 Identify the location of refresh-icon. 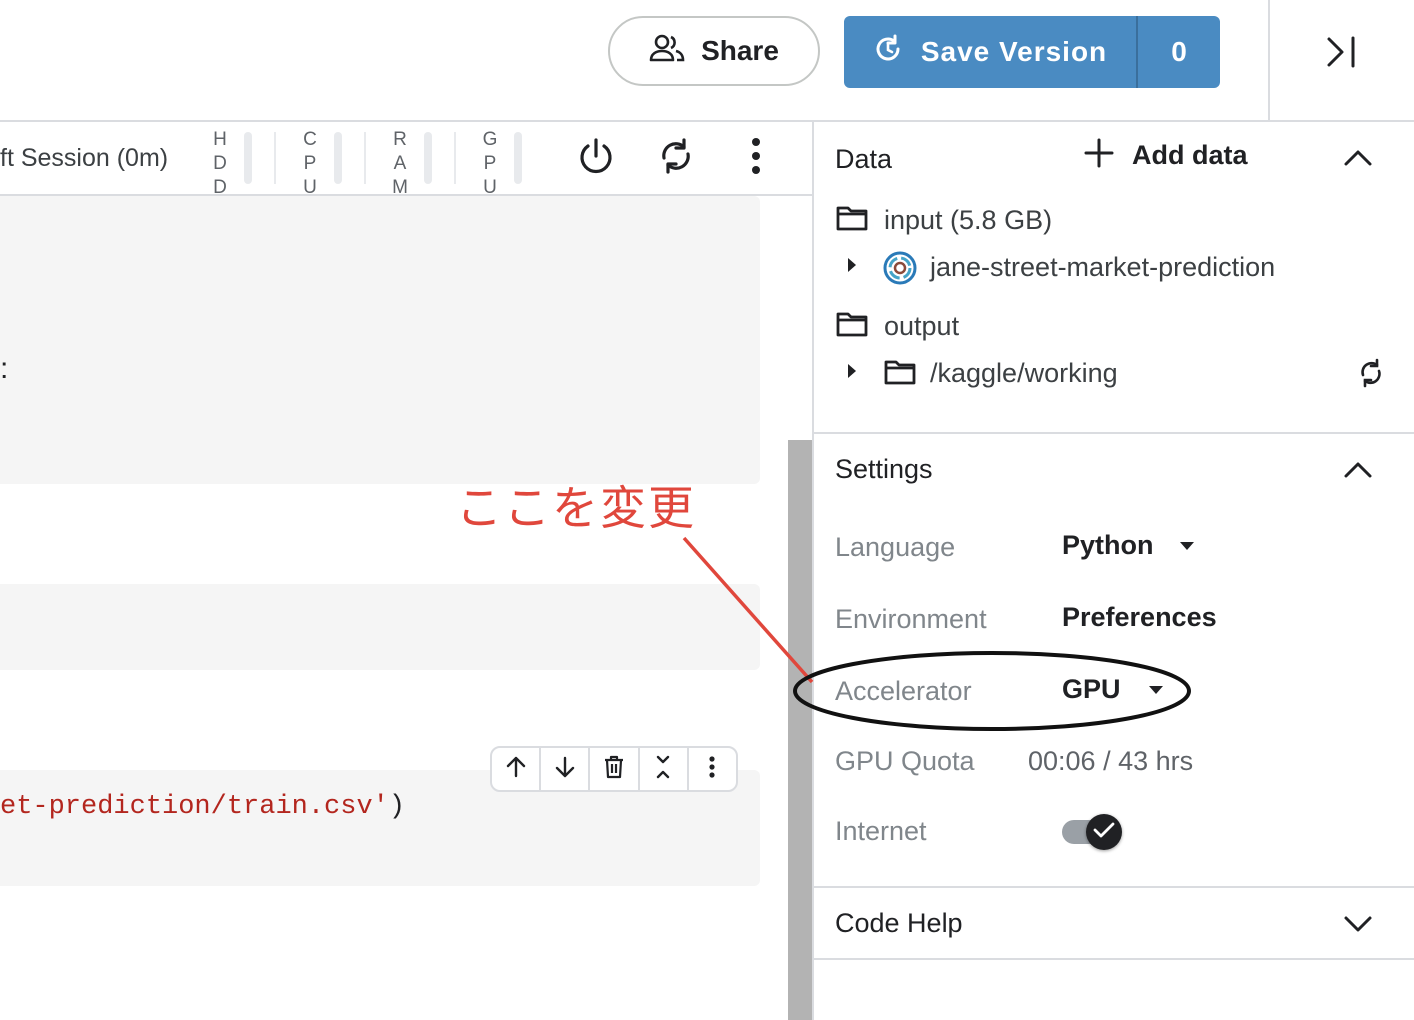
(1371, 375).